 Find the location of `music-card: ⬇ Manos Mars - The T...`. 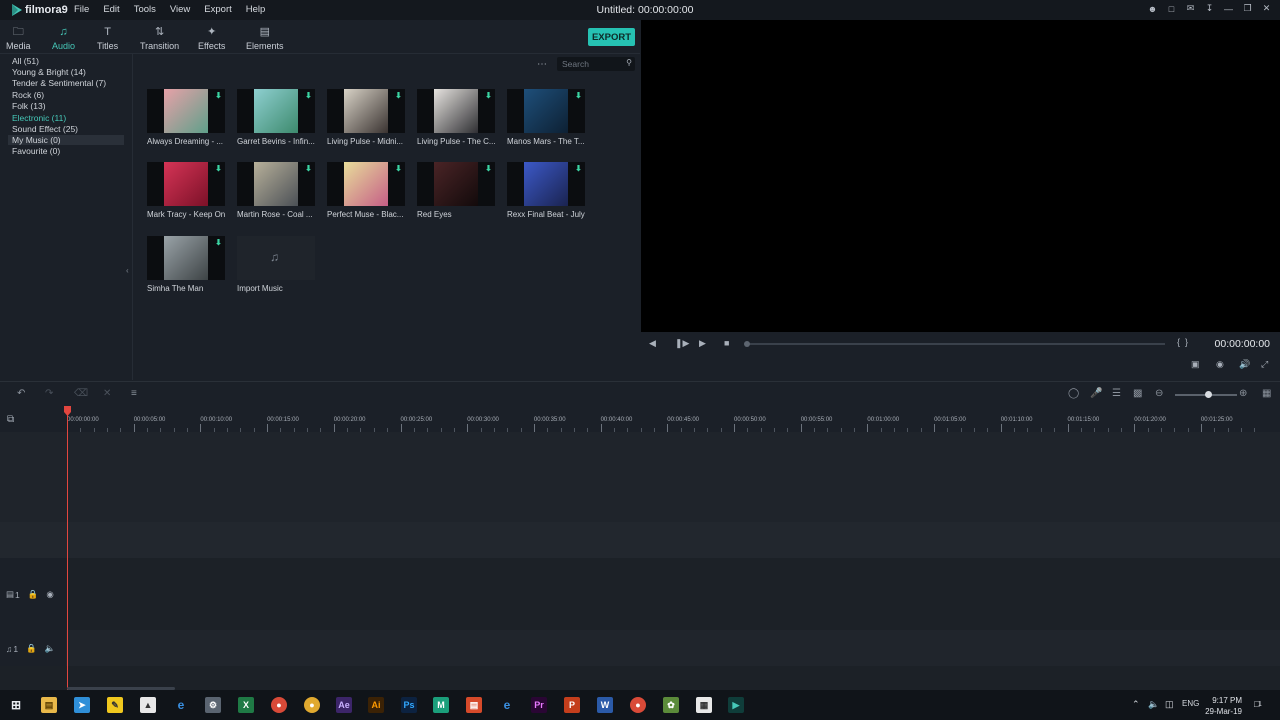

music-card: ⬇ Manos Mars - The T... is located at coordinates (546, 118).